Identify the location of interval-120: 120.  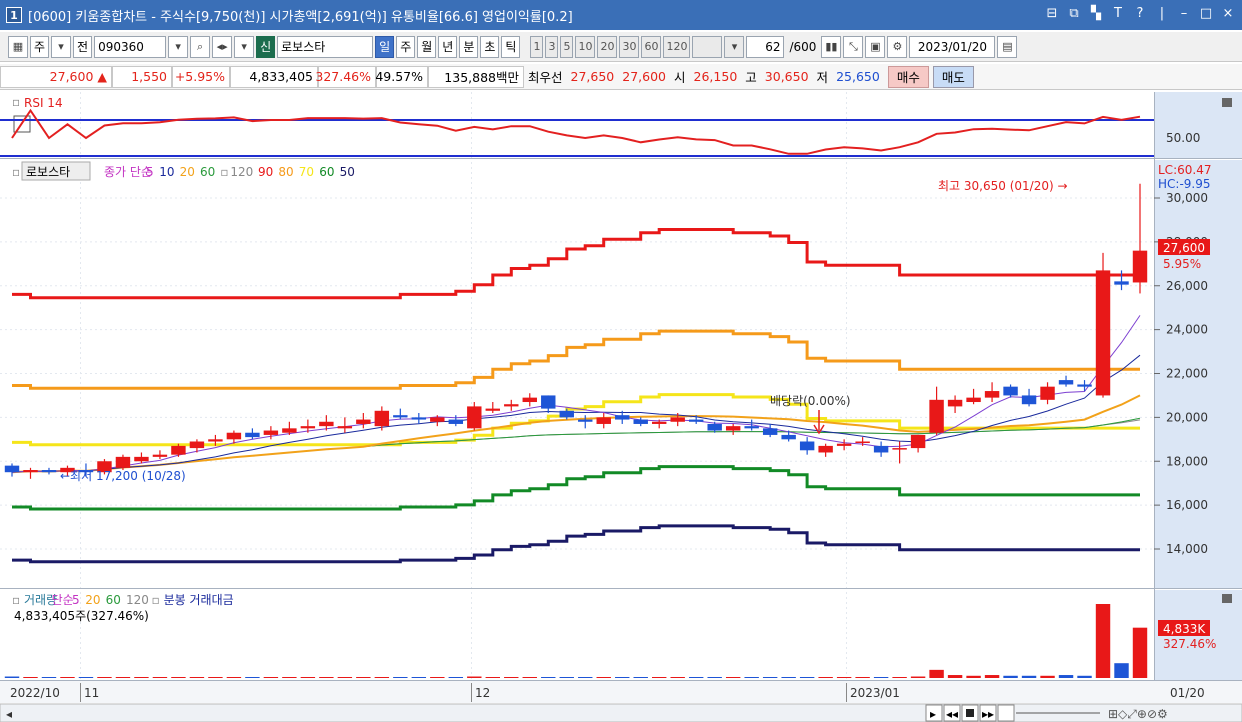
(677, 46).